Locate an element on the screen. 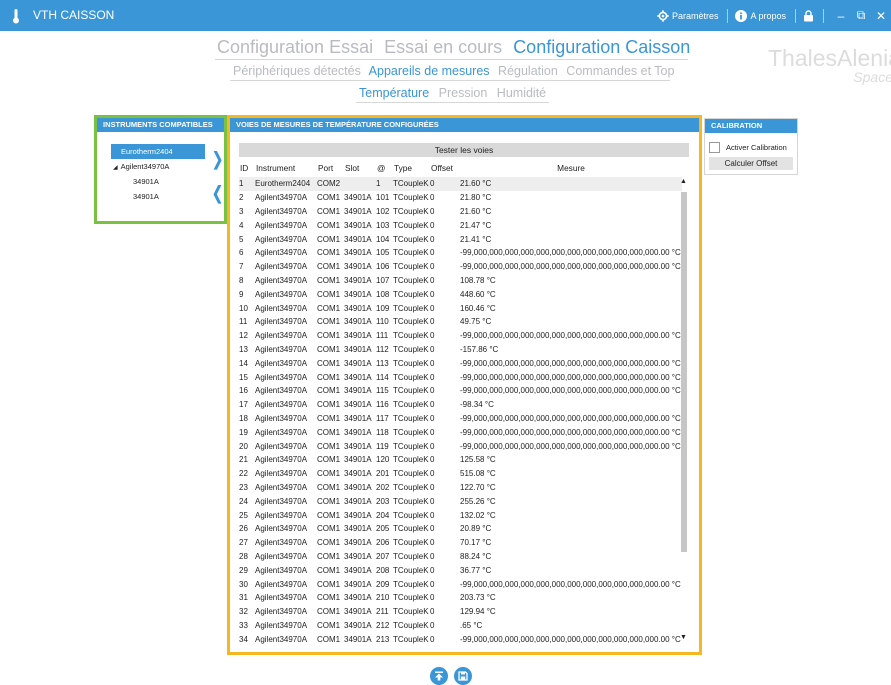 This screenshot has height=685, width=891. compute-offset-button: Calculer Offset is located at coordinates (751, 163).